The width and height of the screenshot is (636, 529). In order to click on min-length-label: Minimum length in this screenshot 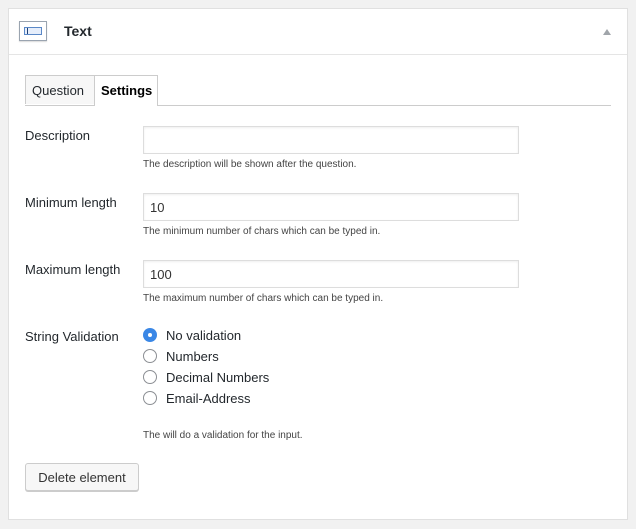, I will do `click(71, 202)`.